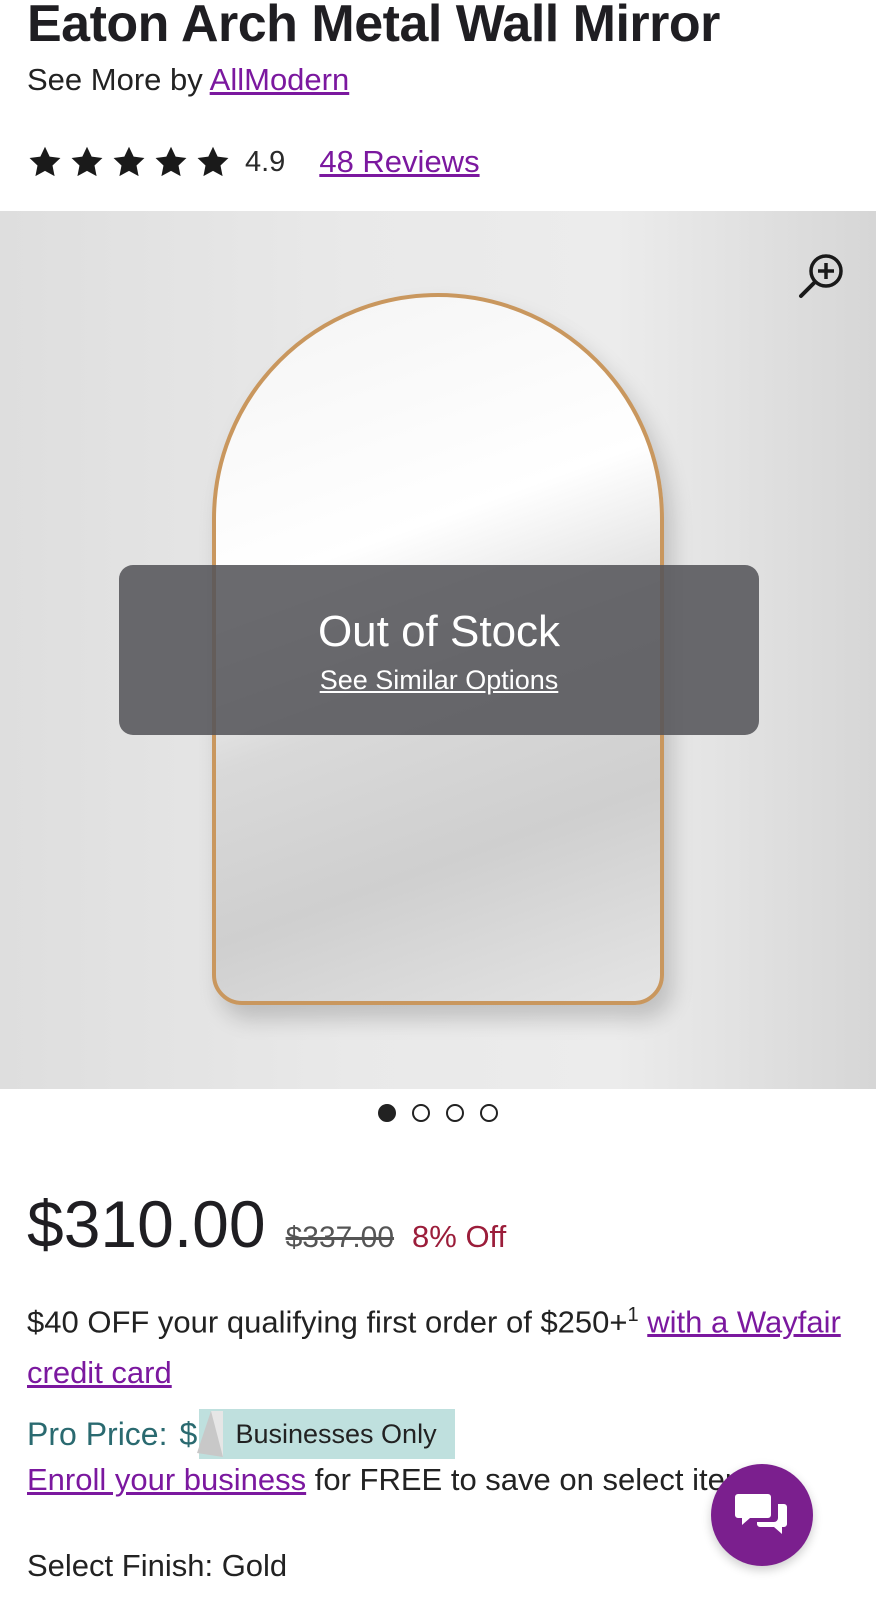 The image size is (876, 1600). What do you see at coordinates (459, 1236) in the screenshot?
I see `discount-label: 8% Off` at bounding box center [459, 1236].